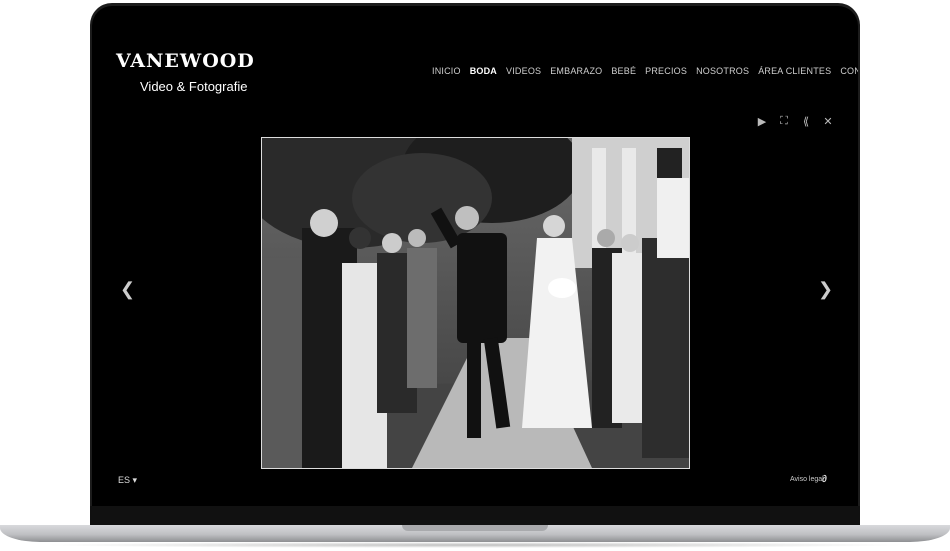 The image size is (950, 551). Describe the element at coordinates (475, 528) in the screenshot. I see `laptop-base-notch` at that location.